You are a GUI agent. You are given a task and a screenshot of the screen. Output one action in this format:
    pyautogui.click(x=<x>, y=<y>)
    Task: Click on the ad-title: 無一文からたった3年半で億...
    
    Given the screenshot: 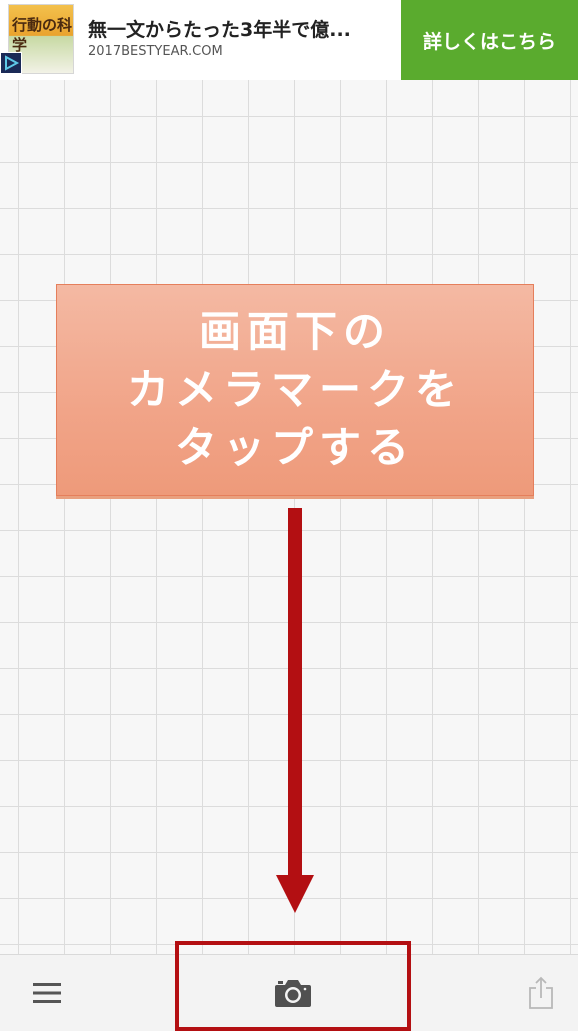 What is the action you would take?
    pyautogui.click(x=219, y=28)
    